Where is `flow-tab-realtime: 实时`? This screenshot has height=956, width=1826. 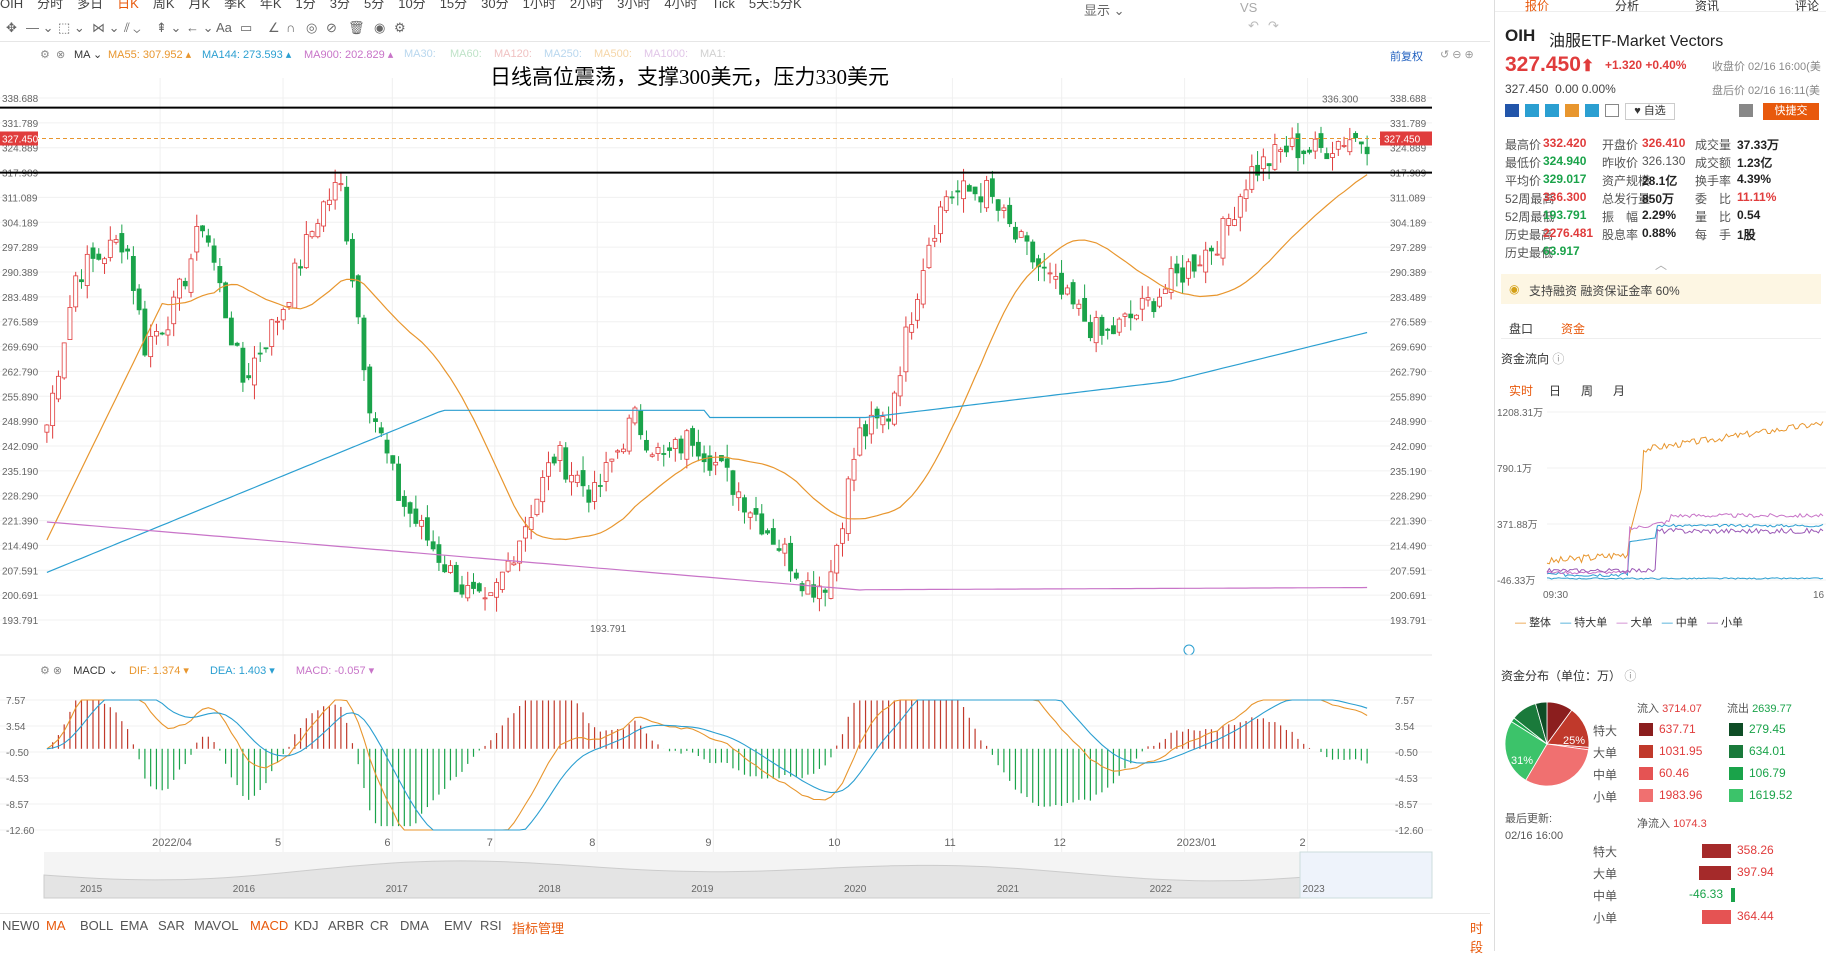 flow-tab-realtime: 实时 is located at coordinates (1521, 390).